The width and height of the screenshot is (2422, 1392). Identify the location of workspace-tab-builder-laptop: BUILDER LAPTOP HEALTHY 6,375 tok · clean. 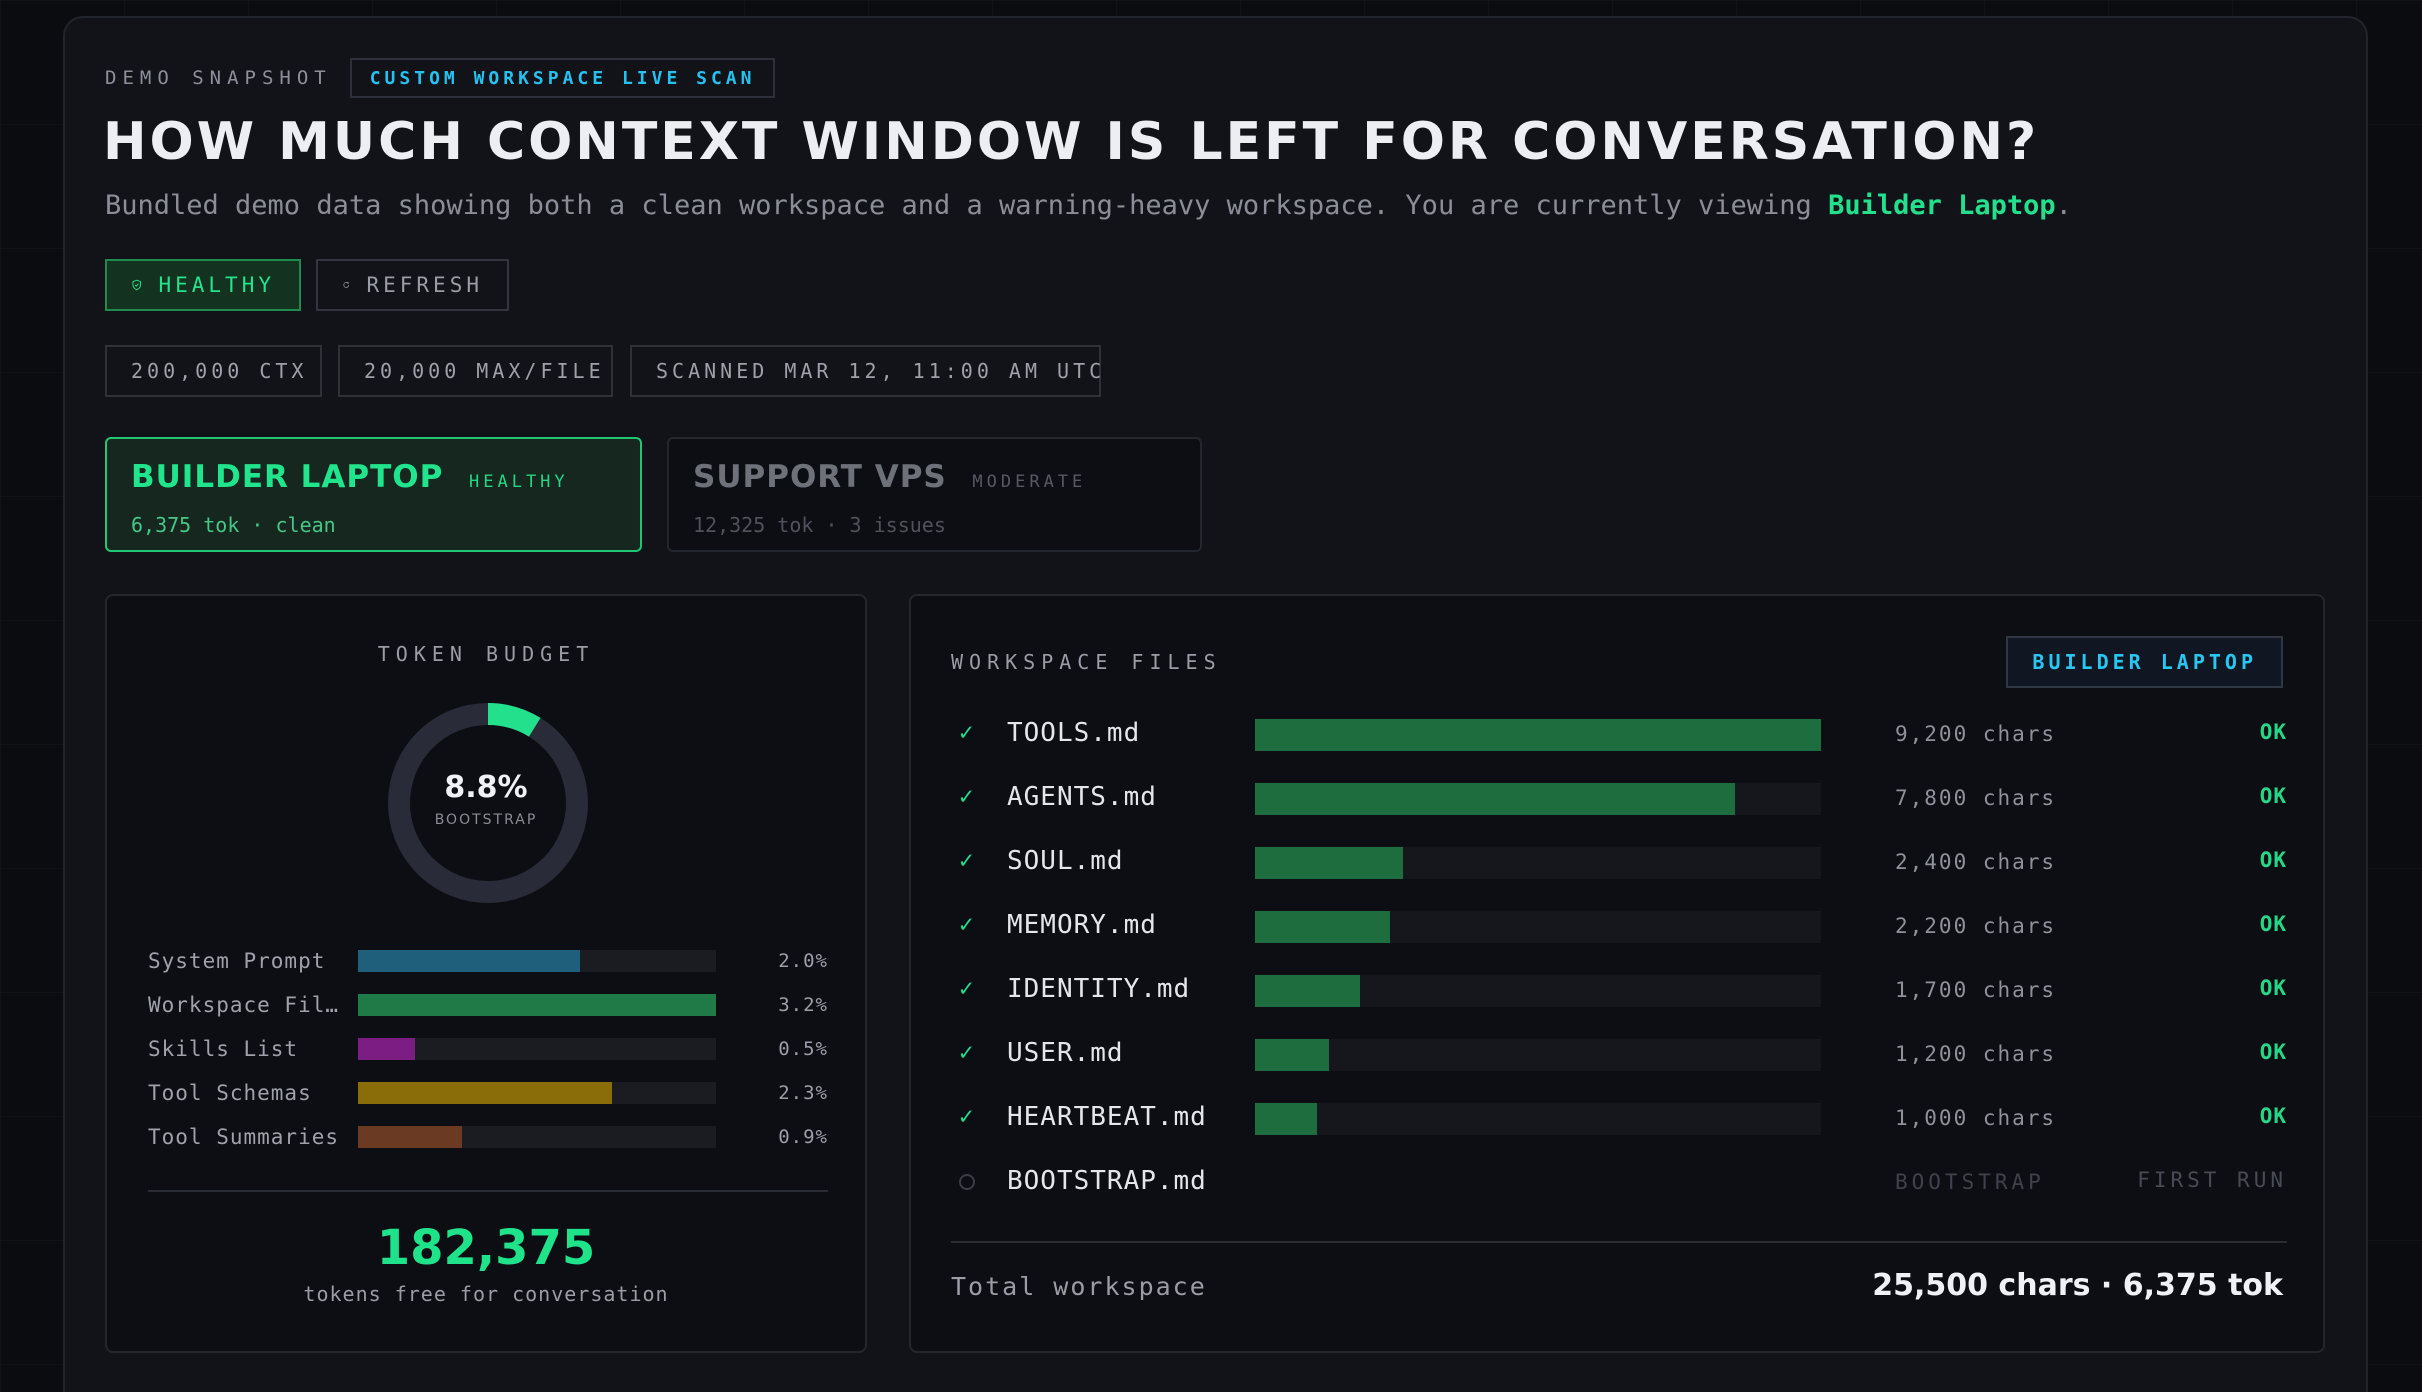
(373, 494).